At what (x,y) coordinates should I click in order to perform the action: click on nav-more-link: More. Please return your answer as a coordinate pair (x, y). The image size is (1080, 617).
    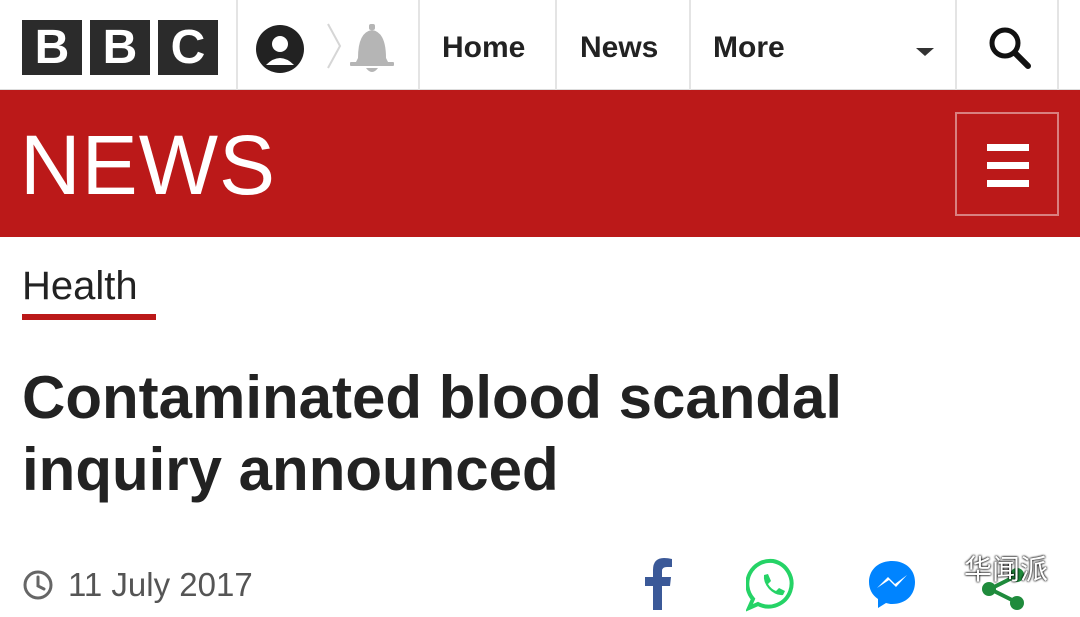
    Looking at the image, I should click on (749, 48).